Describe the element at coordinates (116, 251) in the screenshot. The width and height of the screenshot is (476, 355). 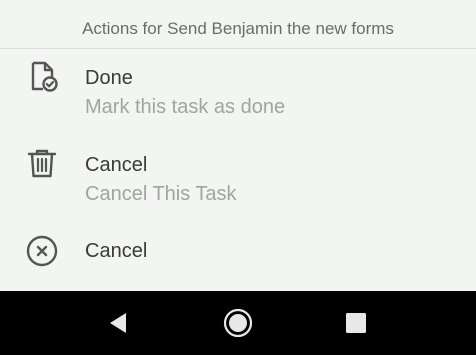
I see `action-cancel-label: Cancel` at that location.